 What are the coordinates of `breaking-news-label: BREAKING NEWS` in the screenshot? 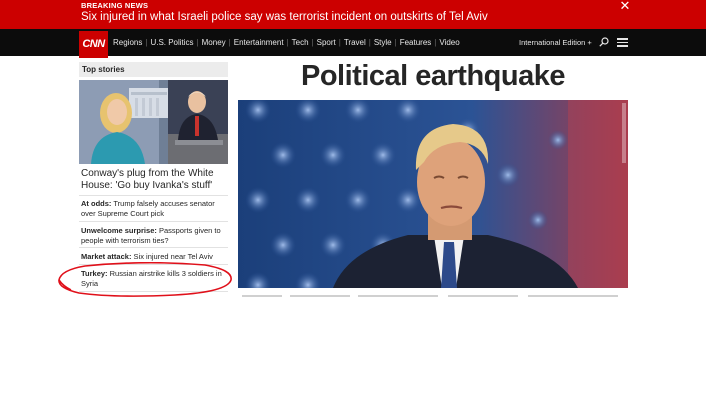 It's located at (115, 5).